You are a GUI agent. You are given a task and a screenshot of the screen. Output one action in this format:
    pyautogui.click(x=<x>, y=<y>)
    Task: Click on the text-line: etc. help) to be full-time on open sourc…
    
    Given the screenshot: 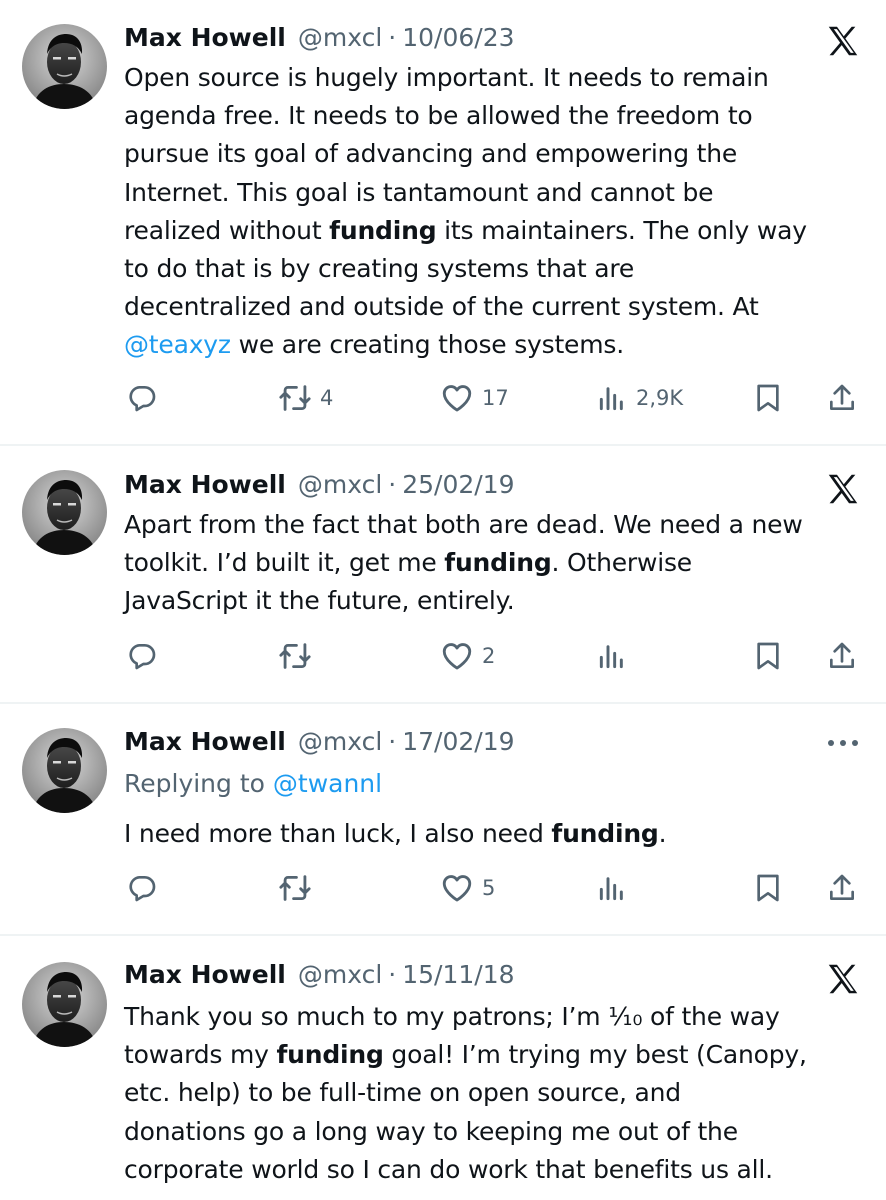 What is the action you would take?
    pyautogui.click(x=402, y=1093)
    